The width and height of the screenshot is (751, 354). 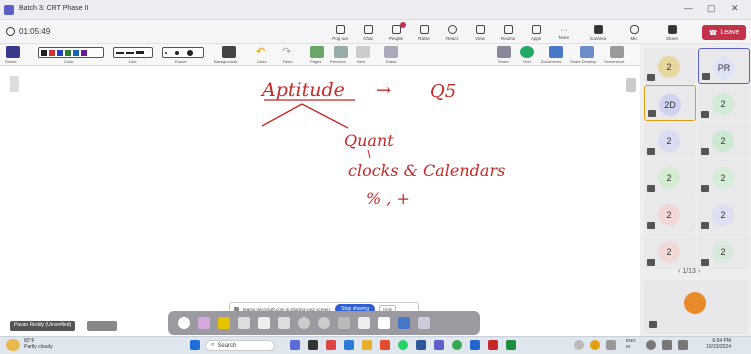 What do you see at coordinates (264, 323) in the screenshot?
I see `select-icon` at bounding box center [264, 323].